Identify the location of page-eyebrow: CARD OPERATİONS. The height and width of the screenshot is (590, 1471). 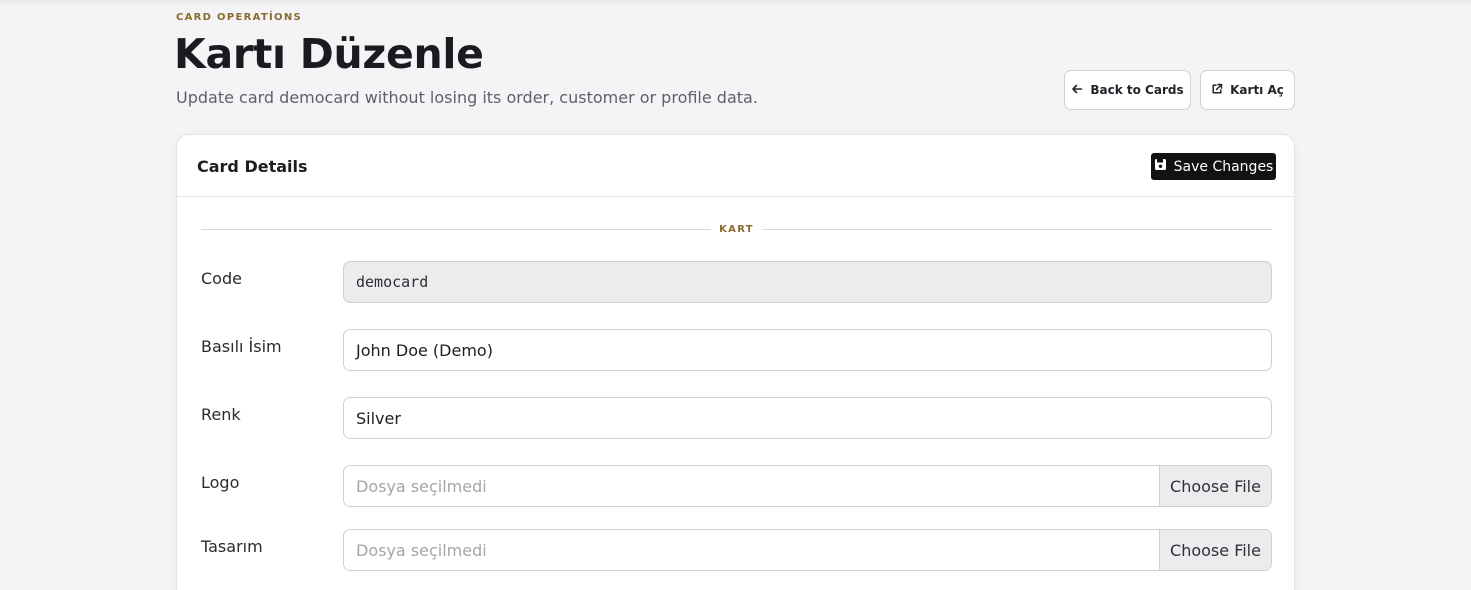
(239, 17).